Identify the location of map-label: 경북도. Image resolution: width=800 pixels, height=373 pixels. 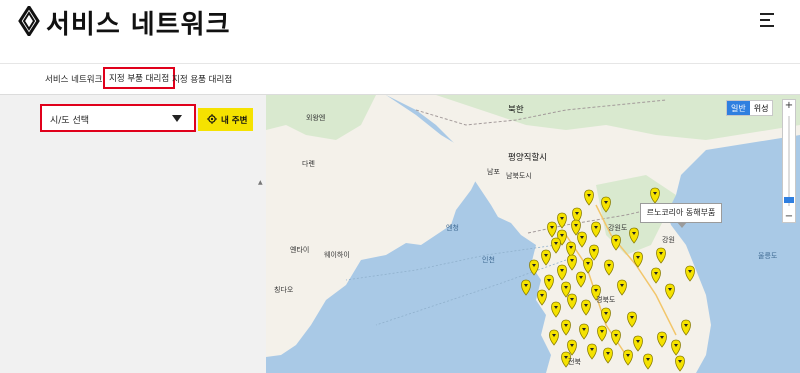
(606, 300).